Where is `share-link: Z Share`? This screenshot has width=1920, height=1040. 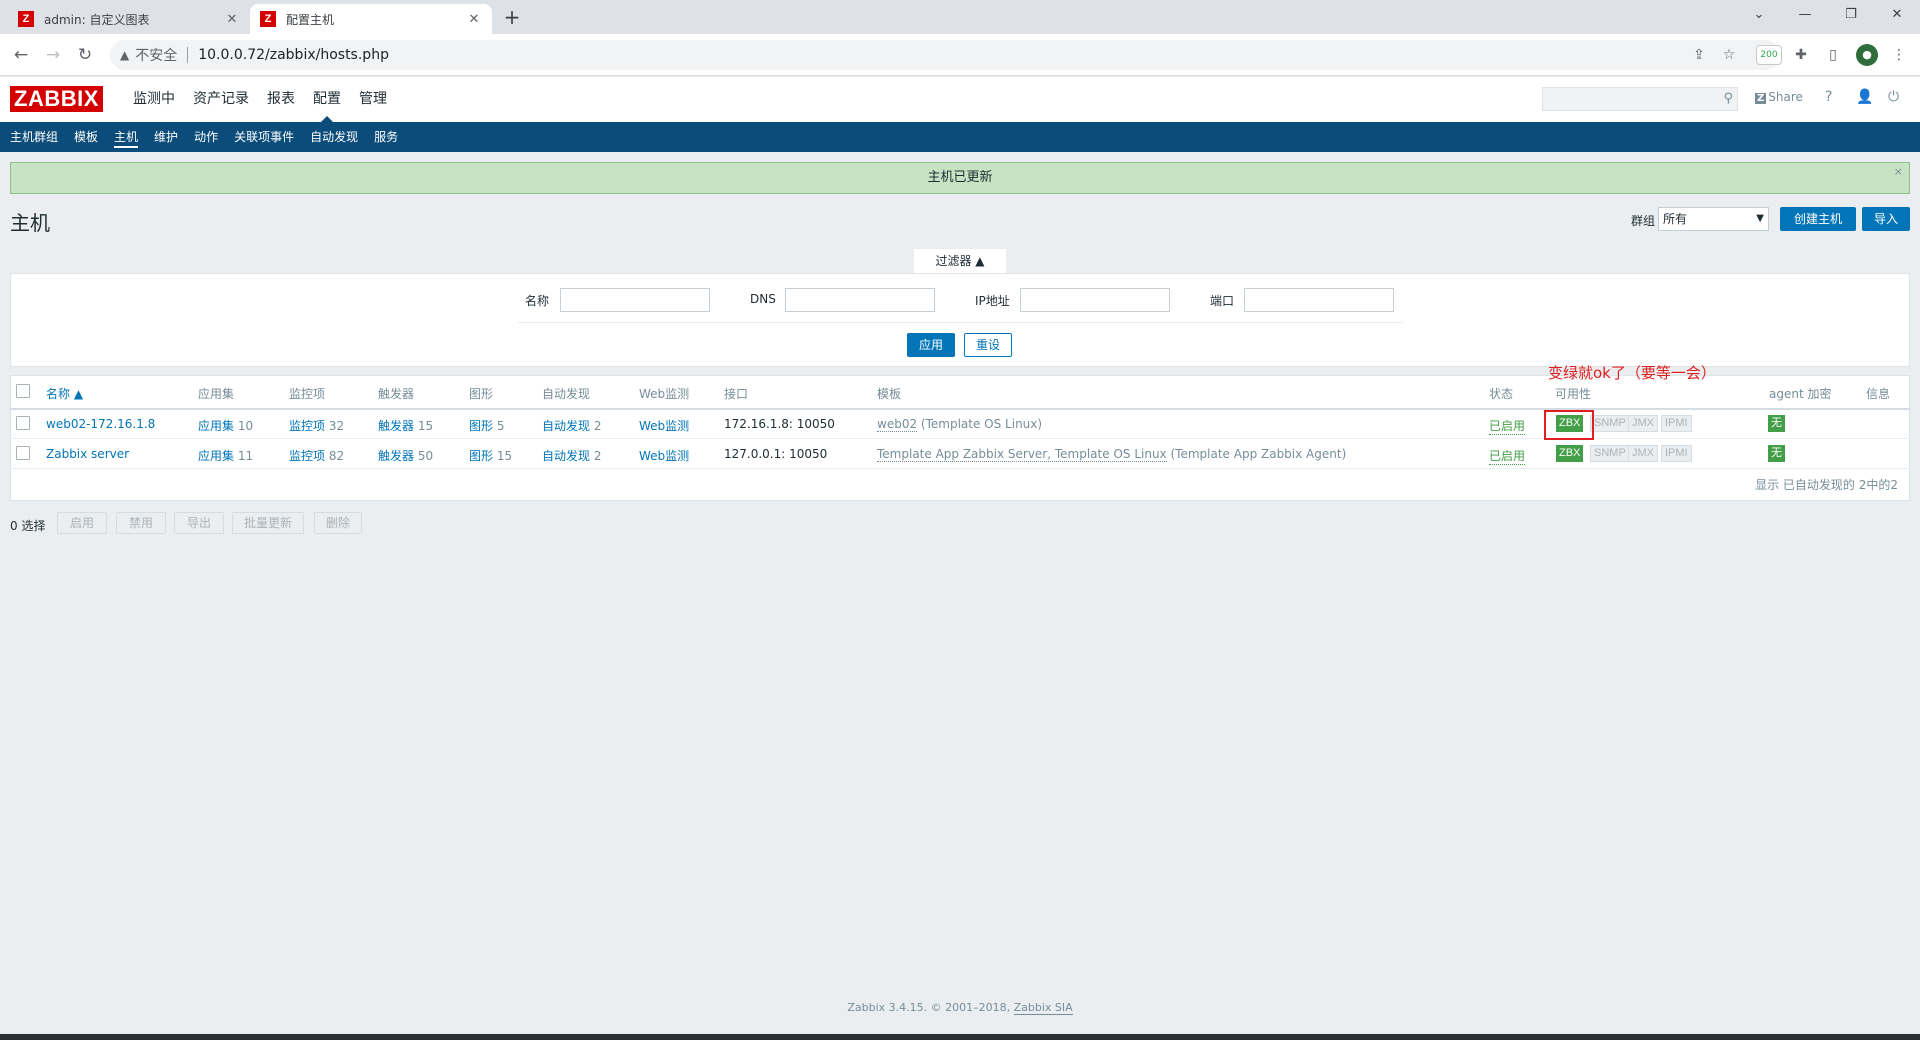
share-link: Z Share is located at coordinates (1779, 97).